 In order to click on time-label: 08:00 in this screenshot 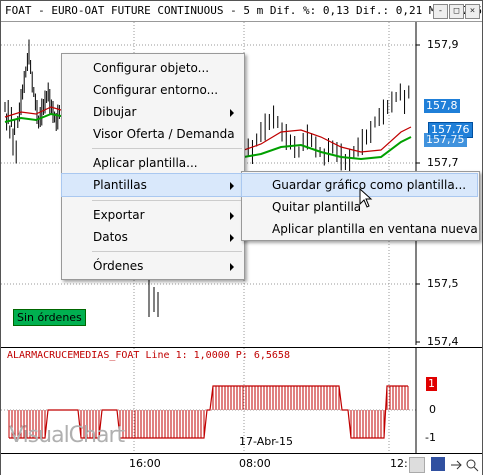, I will do `click(255, 463)`.